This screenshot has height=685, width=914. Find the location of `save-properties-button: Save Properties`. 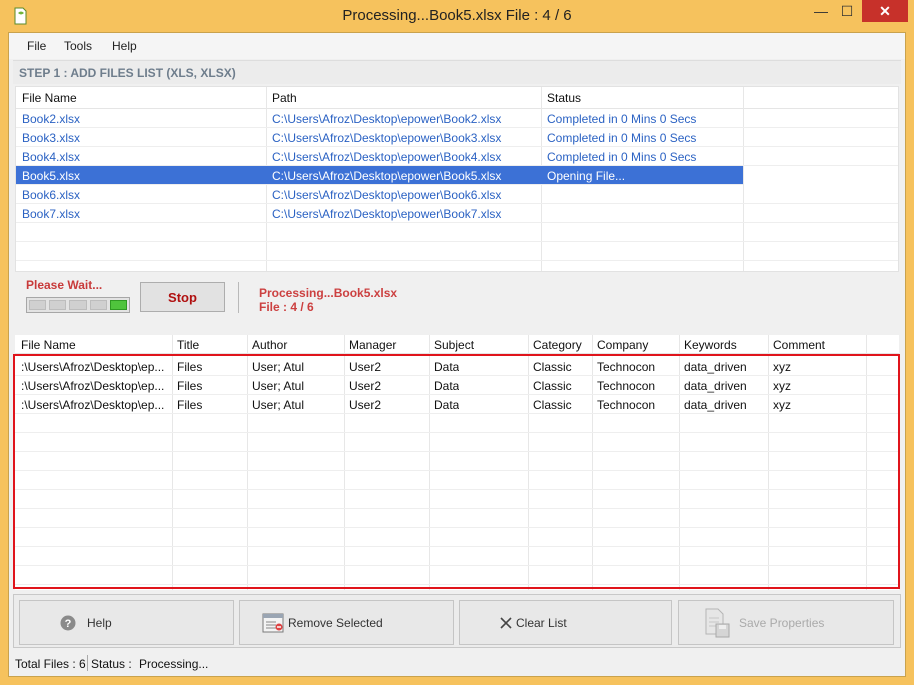

save-properties-button: Save Properties is located at coordinates (786, 622).